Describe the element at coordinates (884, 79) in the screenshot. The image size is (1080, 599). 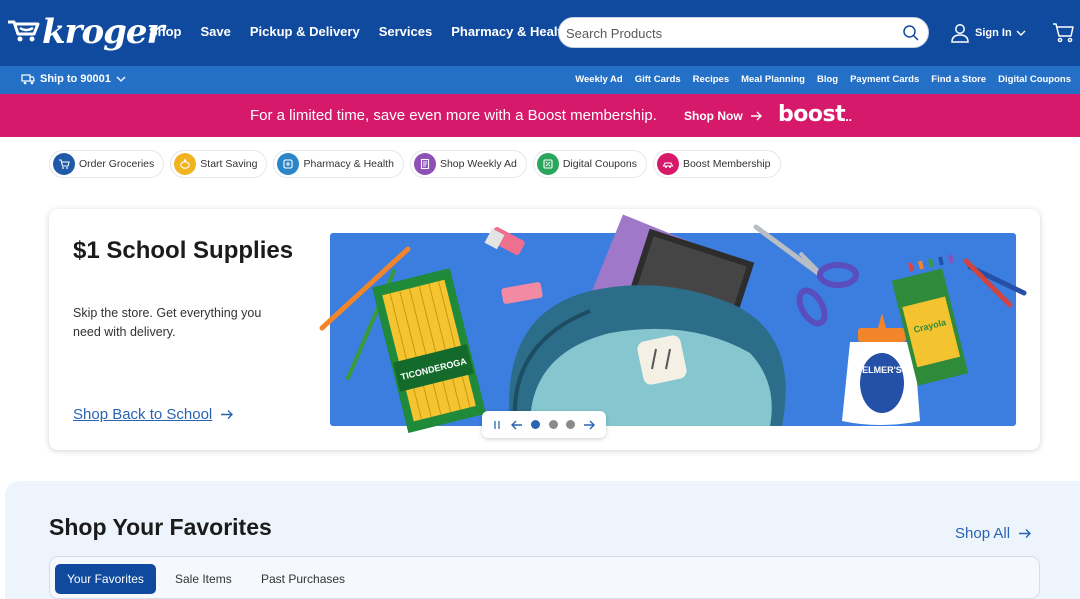
I see `link-payment-cards: Payment Cards` at that location.